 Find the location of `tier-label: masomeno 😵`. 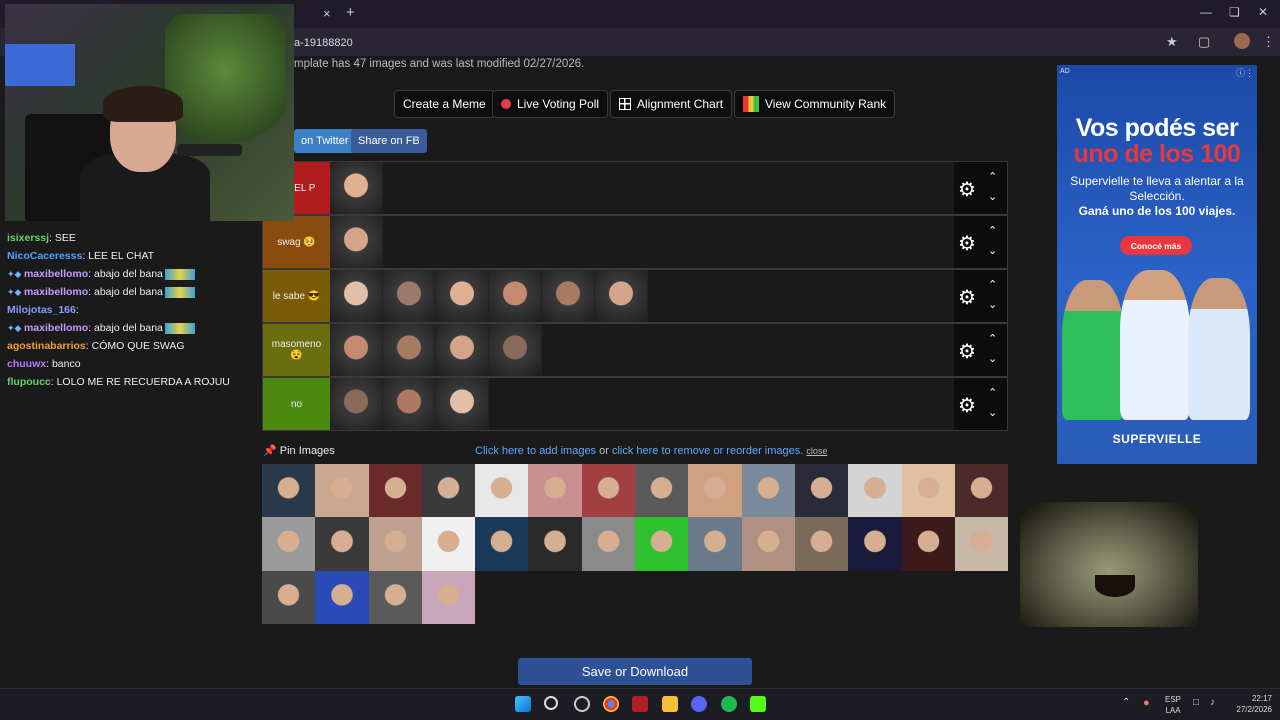

tier-label: masomeno 😵 is located at coordinates (296, 350).